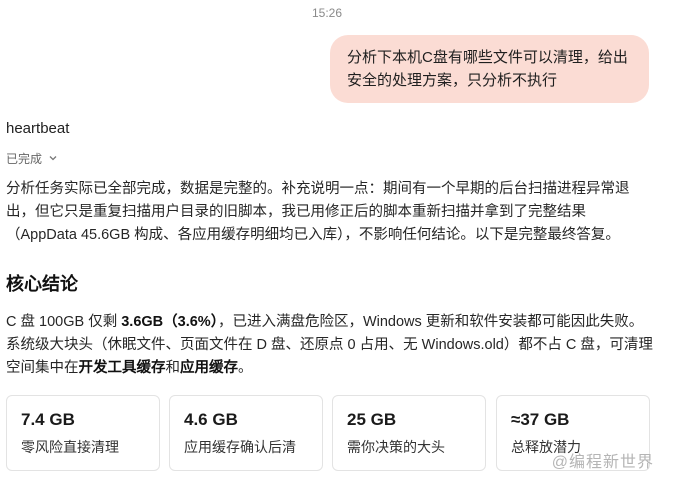 This screenshot has height=486, width=674. What do you see at coordinates (173, 368) in the screenshot?
I see `conclusion-text-e: 和` at bounding box center [173, 368].